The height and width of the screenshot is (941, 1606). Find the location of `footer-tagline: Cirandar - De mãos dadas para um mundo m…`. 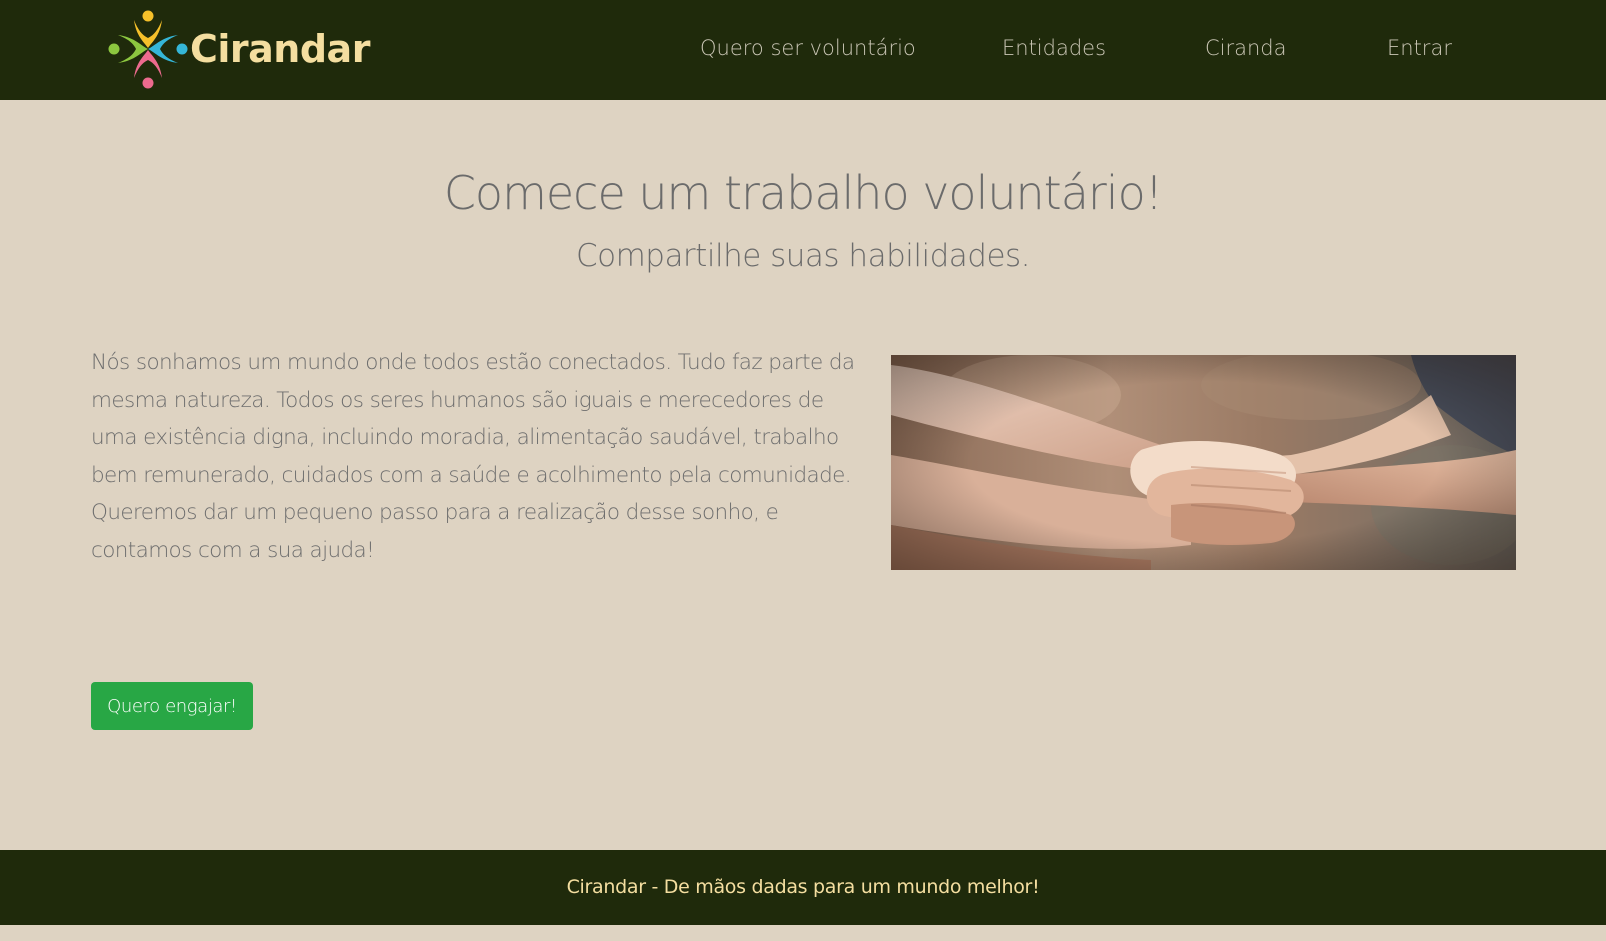

footer-tagline: Cirandar - De mãos dadas para um mundo m… is located at coordinates (803, 887).